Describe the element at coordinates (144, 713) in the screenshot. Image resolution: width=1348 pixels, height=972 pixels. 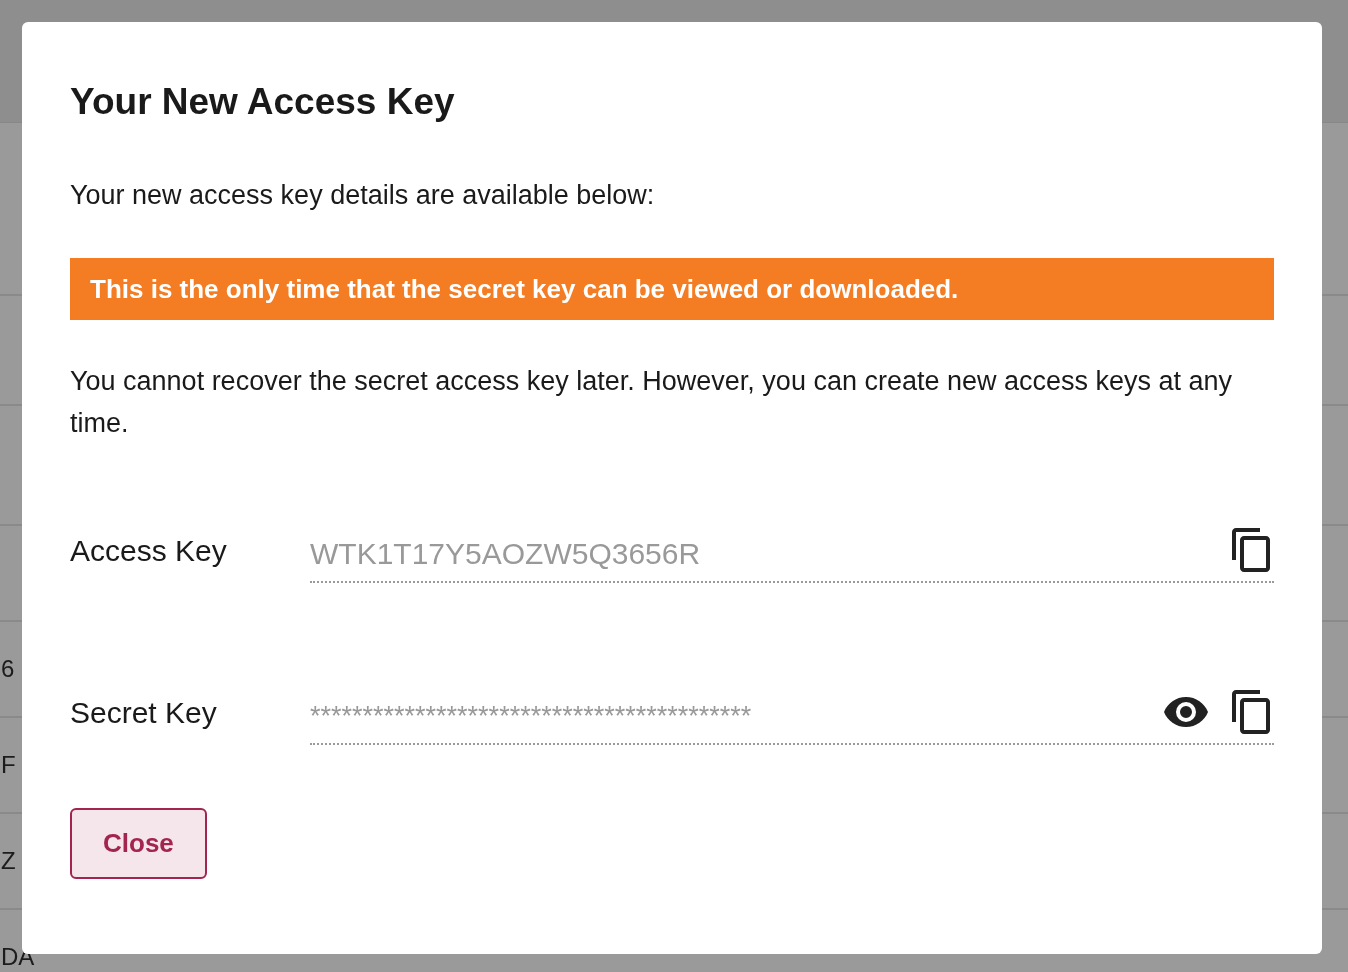
I see `field-label: Secret Key` at that location.